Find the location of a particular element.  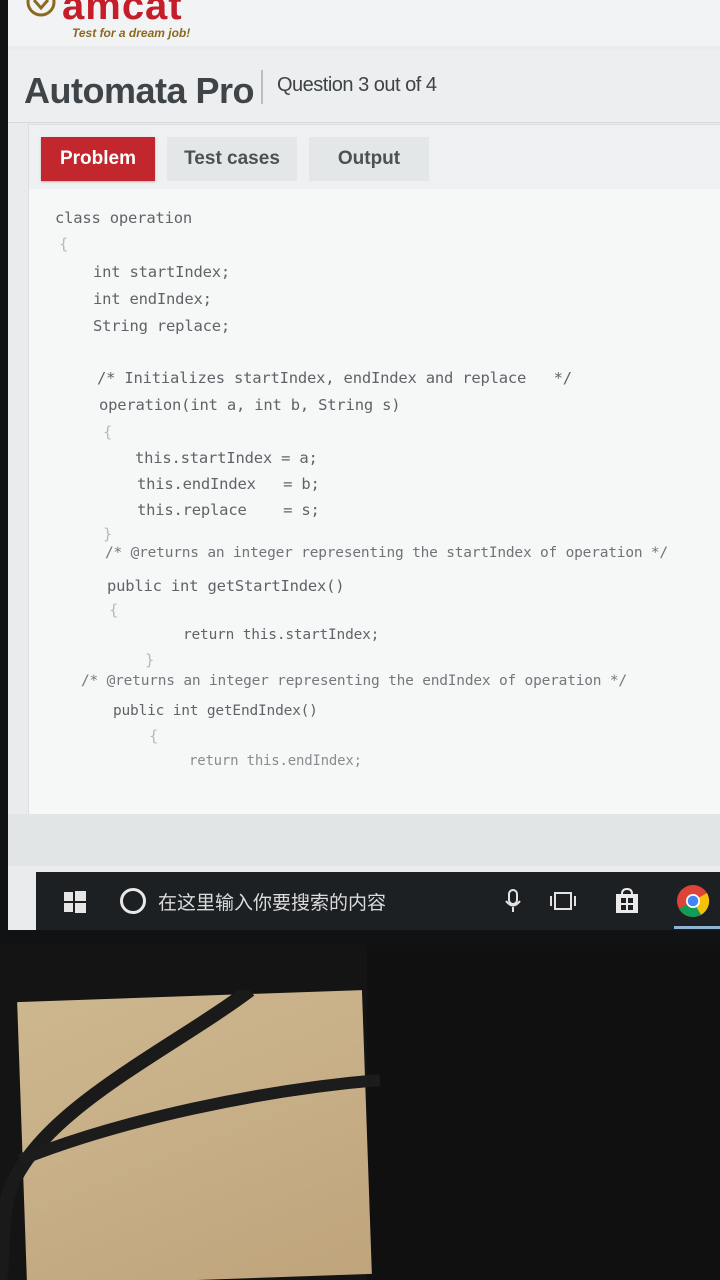

taskbar-search: 在这里输入你要搜索的内容 is located at coordinates (296, 901).